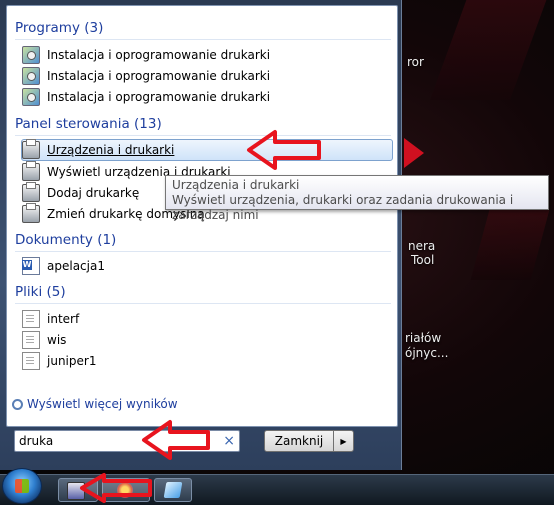  Describe the element at coordinates (102, 404) in the screenshot. I see `see-more-results-label: Wyświetl więcej wyników` at that location.